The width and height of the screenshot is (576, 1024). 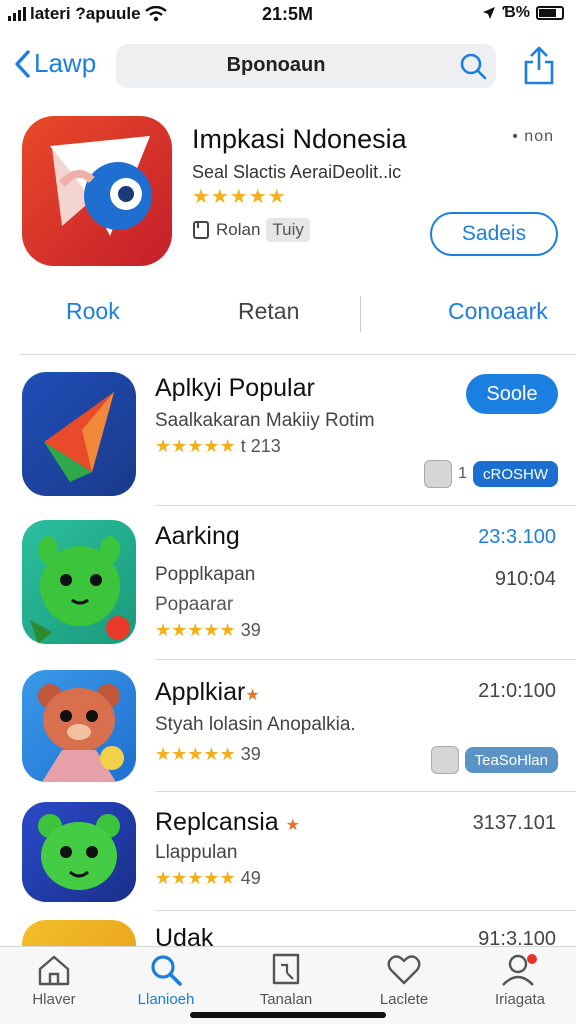 What do you see at coordinates (197, 536) in the screenshot?
I see `app-name: Aarking` at bounding box center [197, 536].